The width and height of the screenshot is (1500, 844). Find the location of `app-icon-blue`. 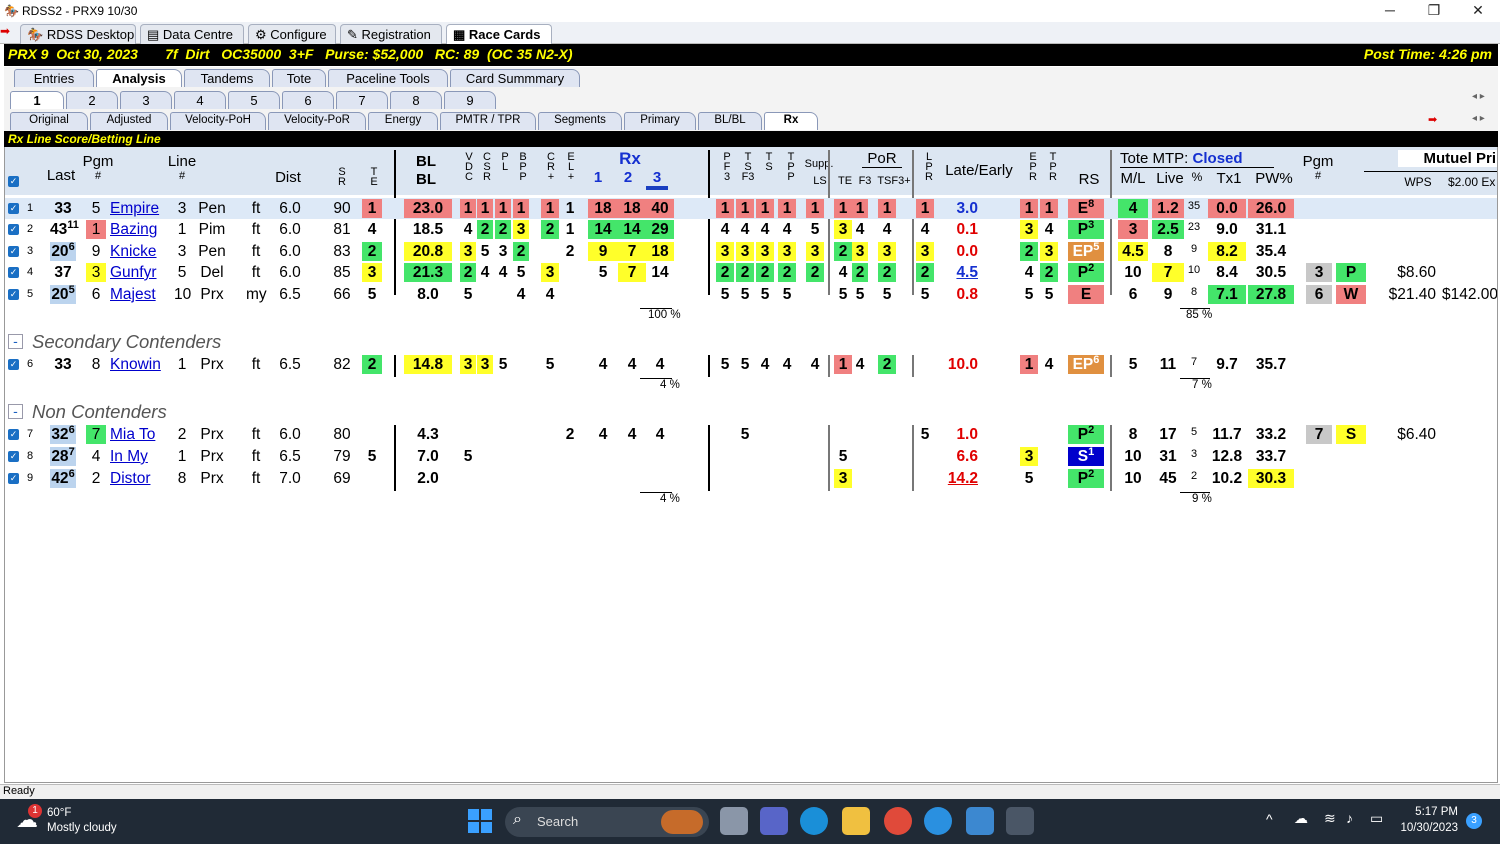

app-icon-blue is located at coordinates (980, 821).